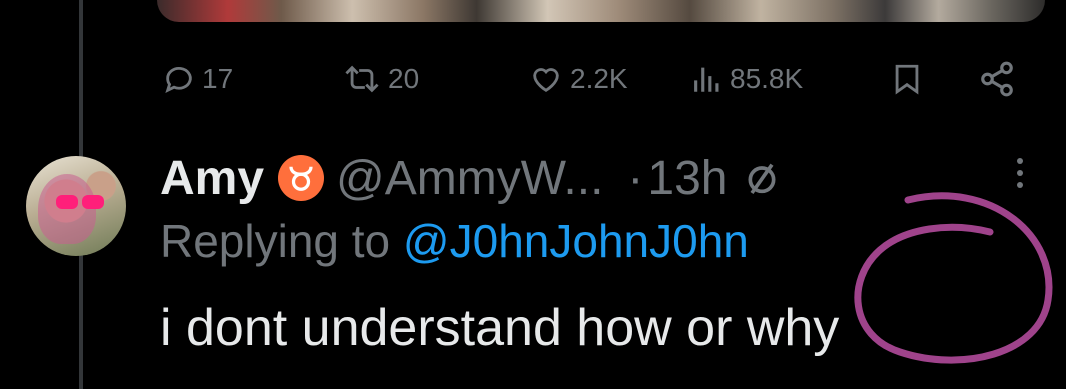  Describe the element at coordinates (576, 241) in the screenshot. I see `replying-to-mention: @J0hnJohnJ0hn` at that location.